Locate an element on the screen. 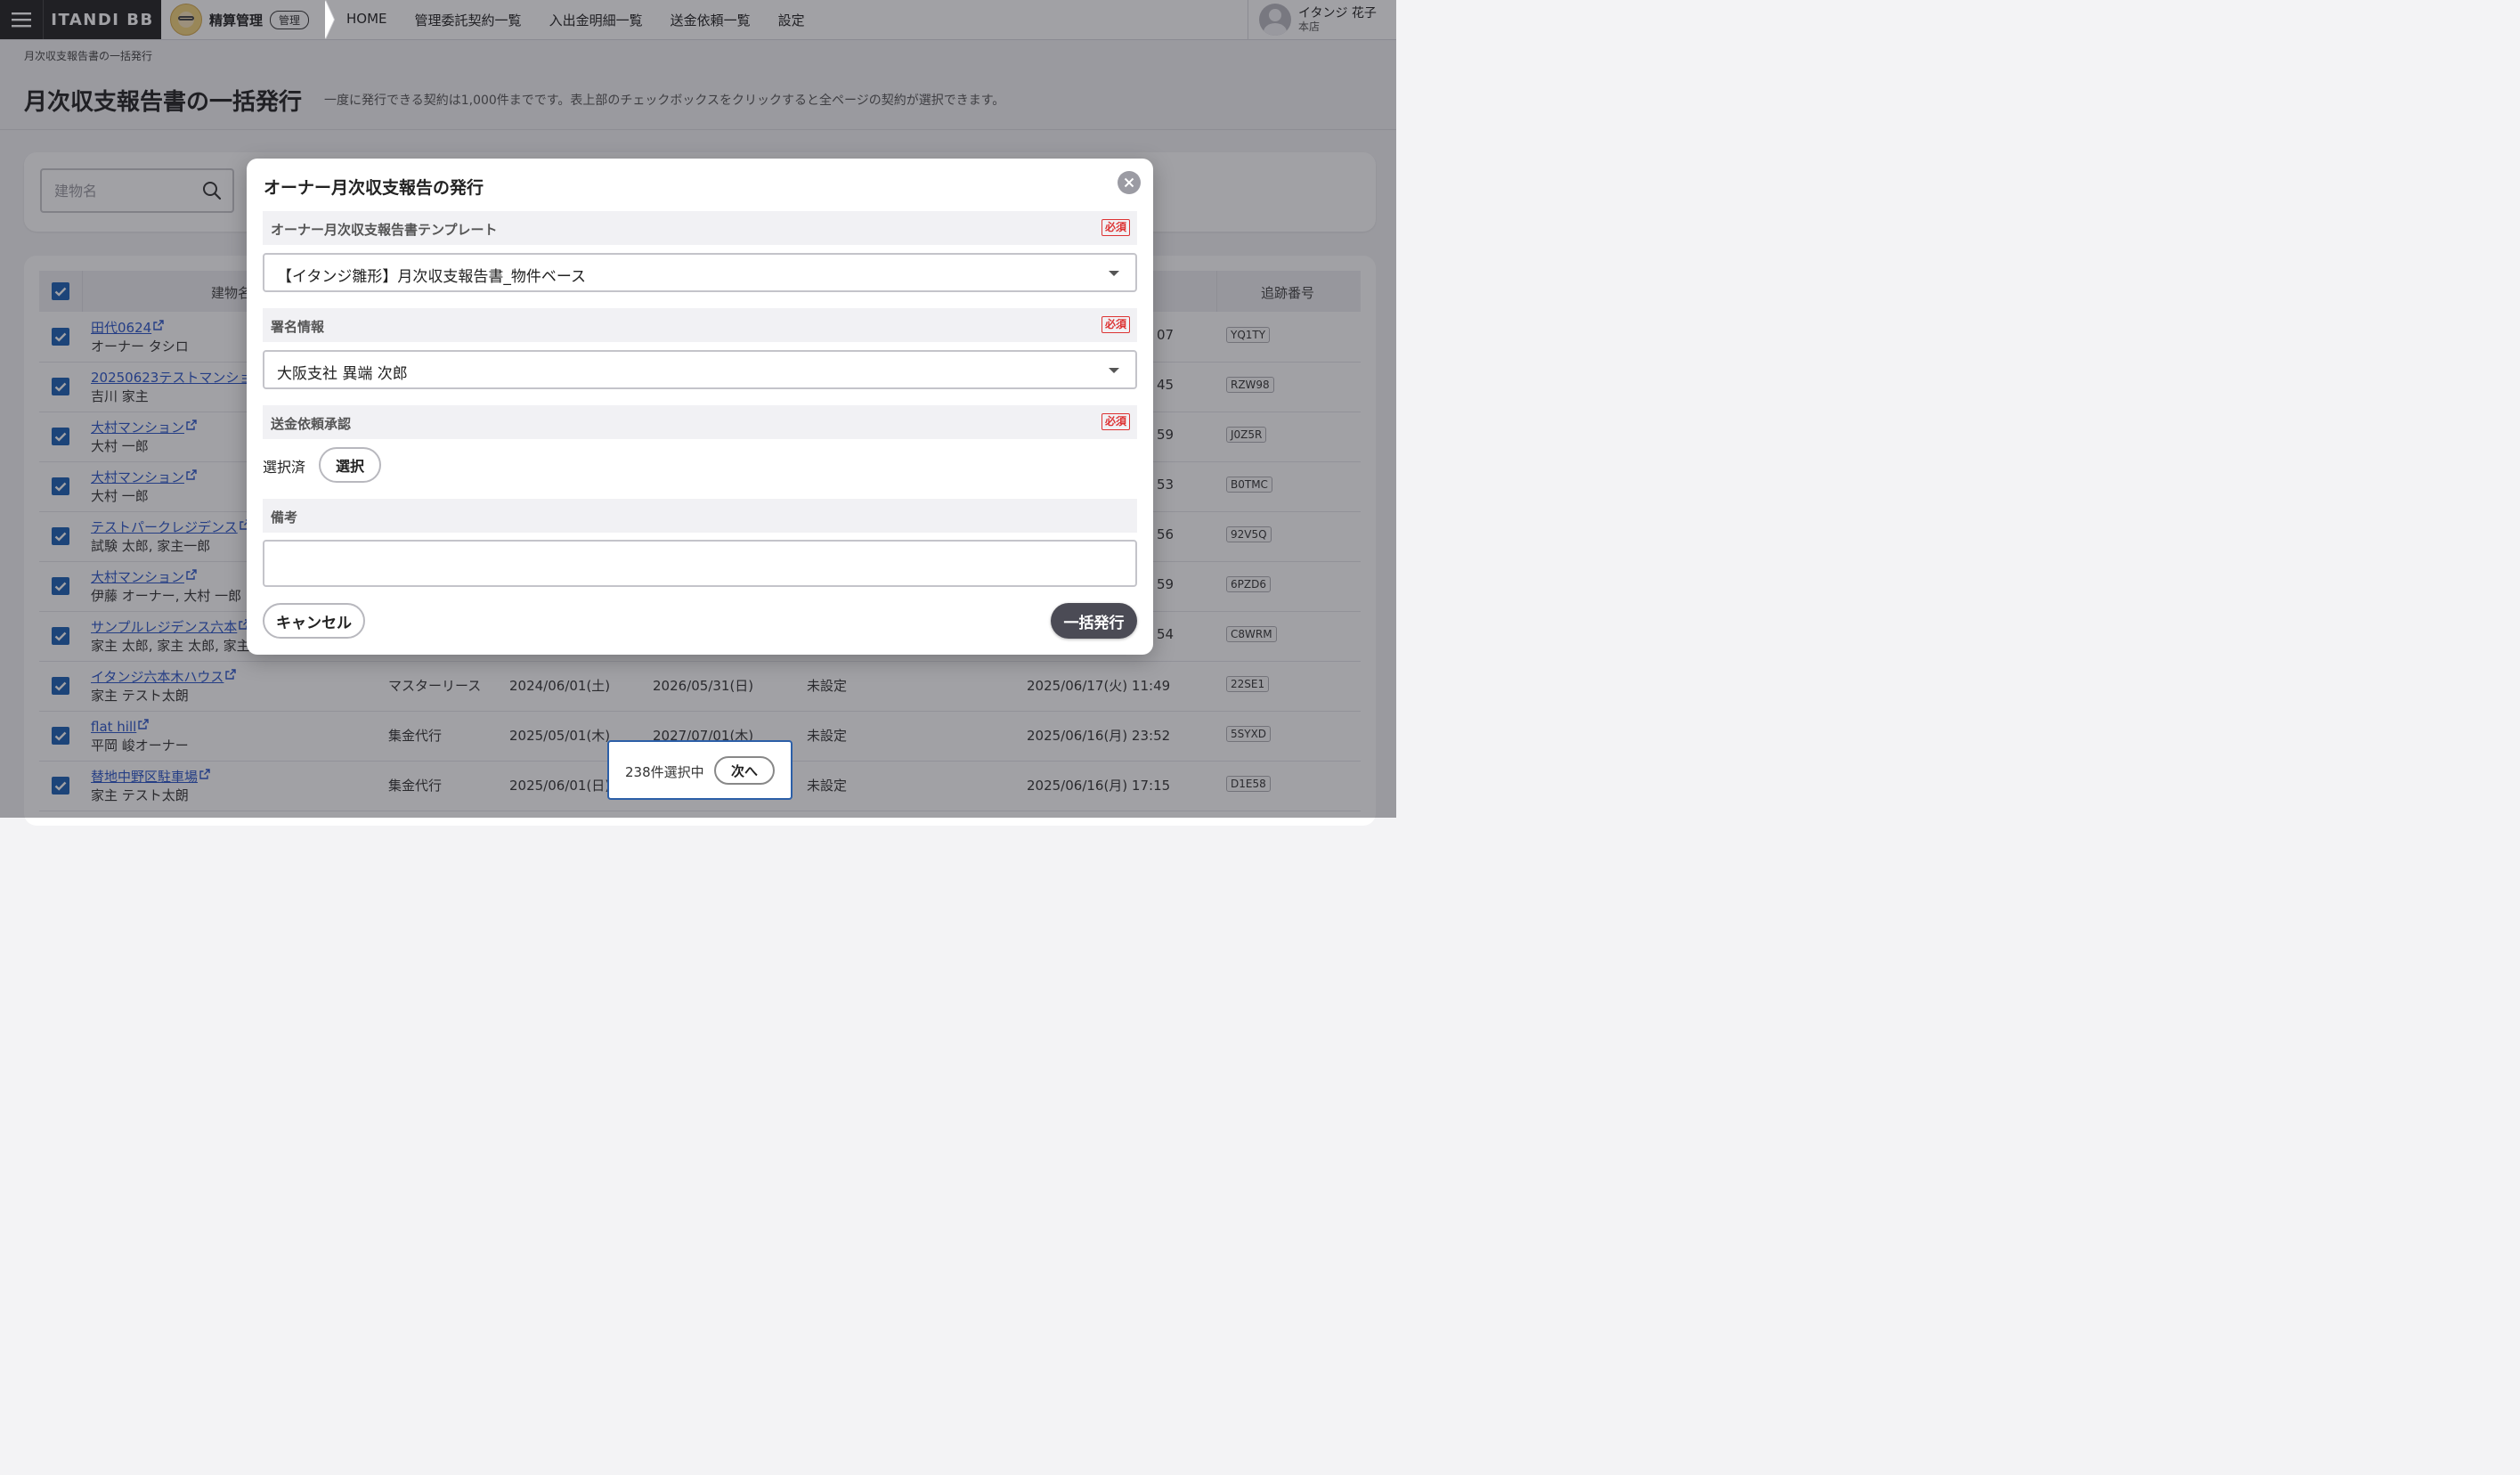 The image size is (2520, 1475). template-label: オーナー月次収支報告書テンプレート is located at coordinates (384, 230).